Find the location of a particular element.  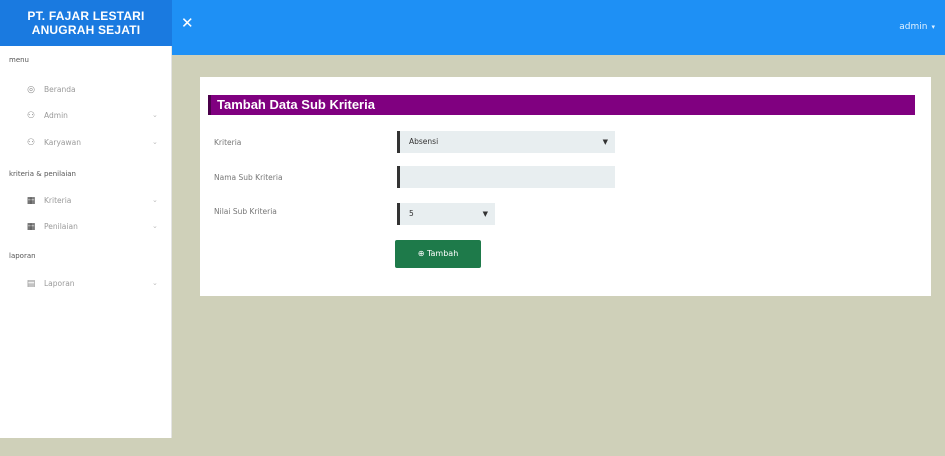

sidebar-item-laporan: ▤ Laporan ⌄ is located at coordinates (86, 285).